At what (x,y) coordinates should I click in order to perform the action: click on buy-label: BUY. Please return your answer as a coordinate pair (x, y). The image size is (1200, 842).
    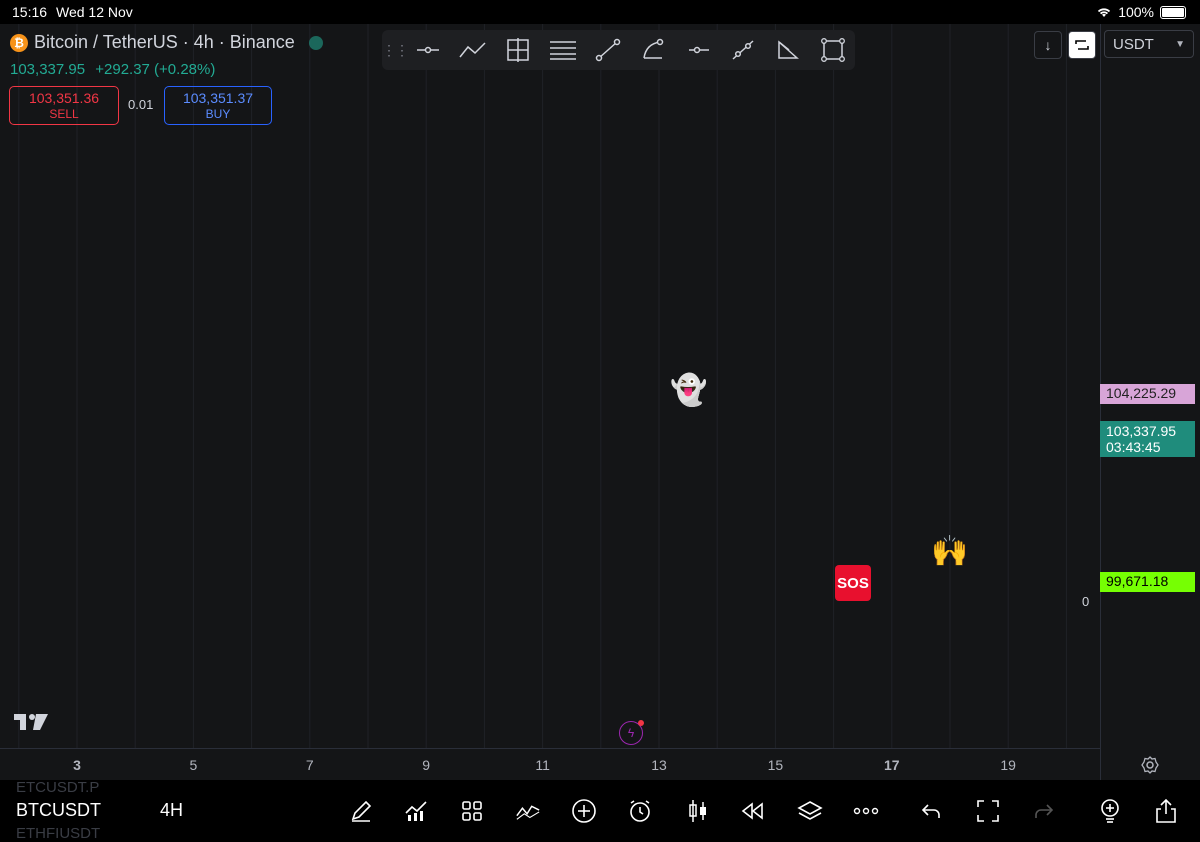
    Looking at the image, I should click on (218, 114).